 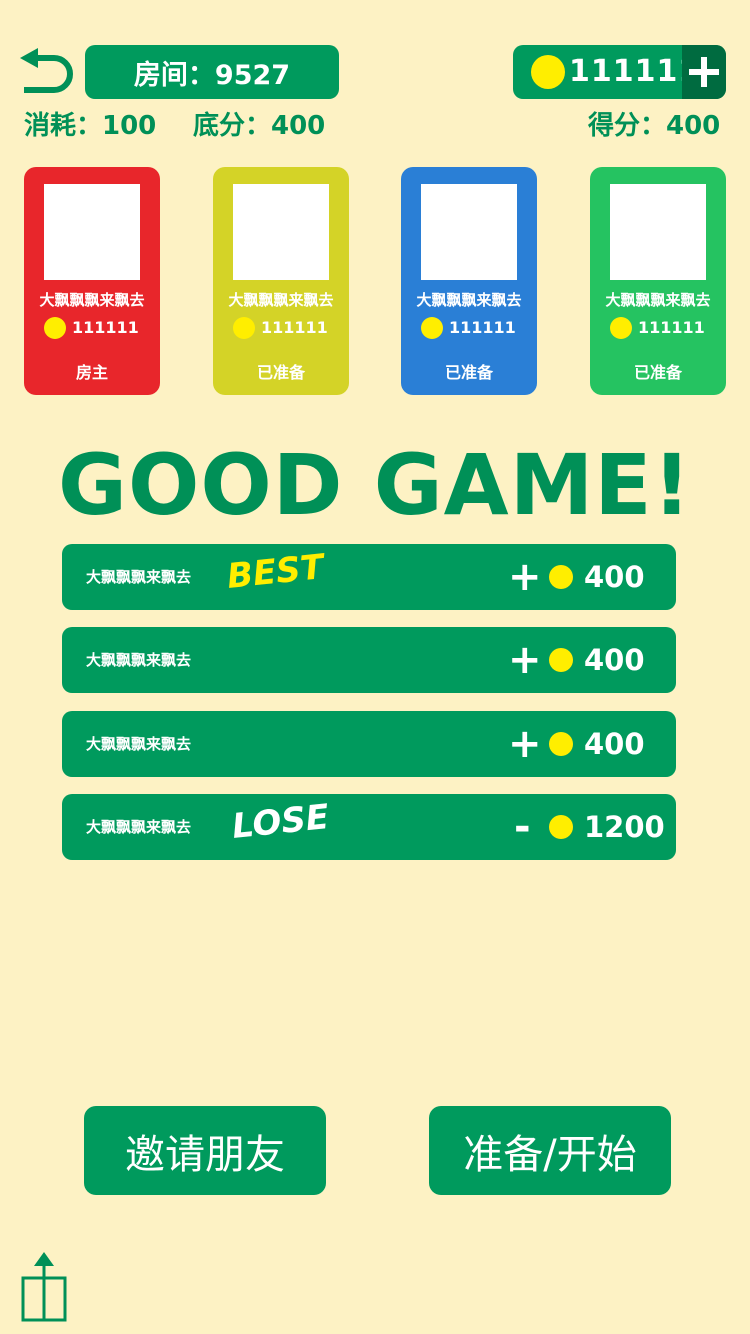 What do you see at coordinates (46, 70) in the screenshot?
I see `back-arrow-icon` at bounding box center [46, 70].